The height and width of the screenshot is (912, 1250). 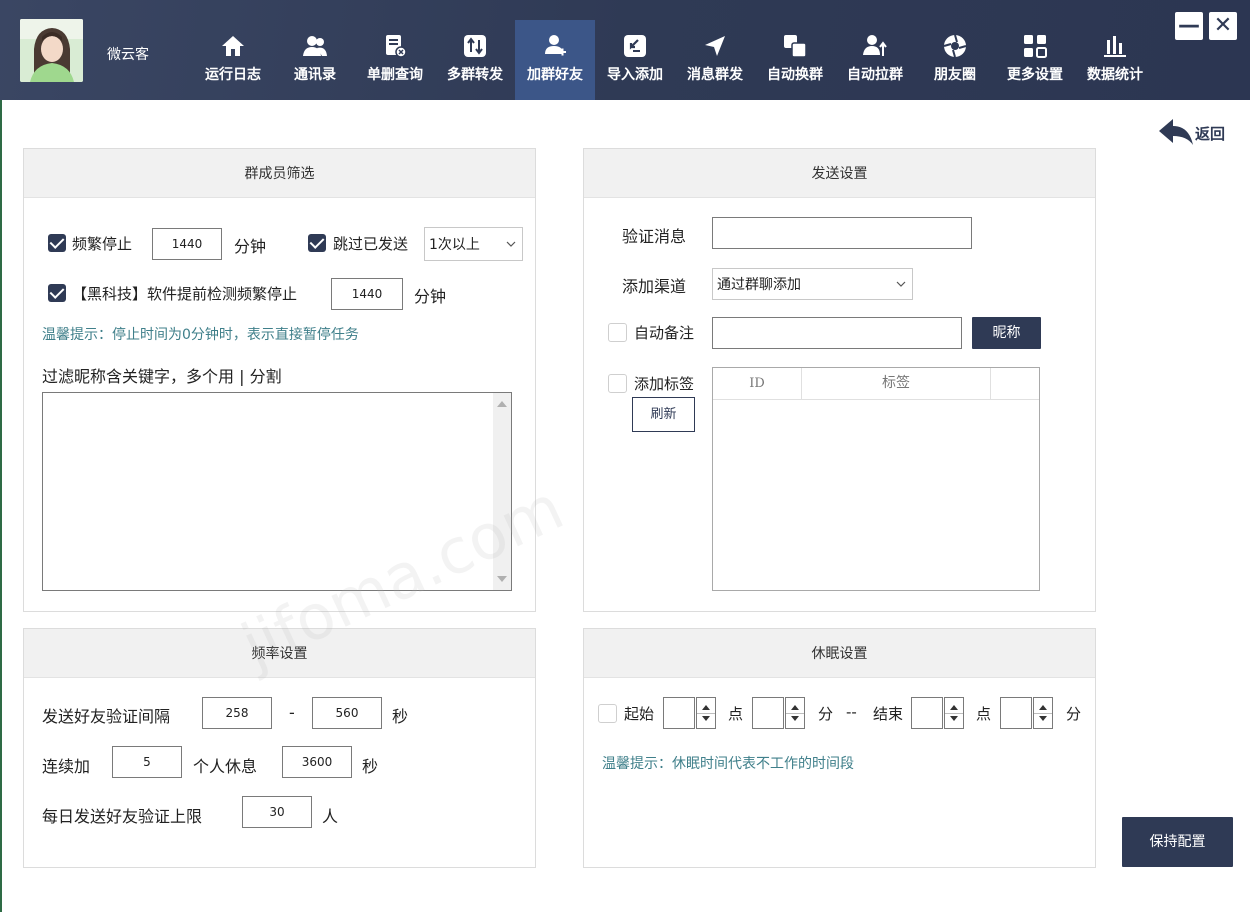 I want to click on sleep-settings-panel: 休眠设置, so click(x=839, y=748).